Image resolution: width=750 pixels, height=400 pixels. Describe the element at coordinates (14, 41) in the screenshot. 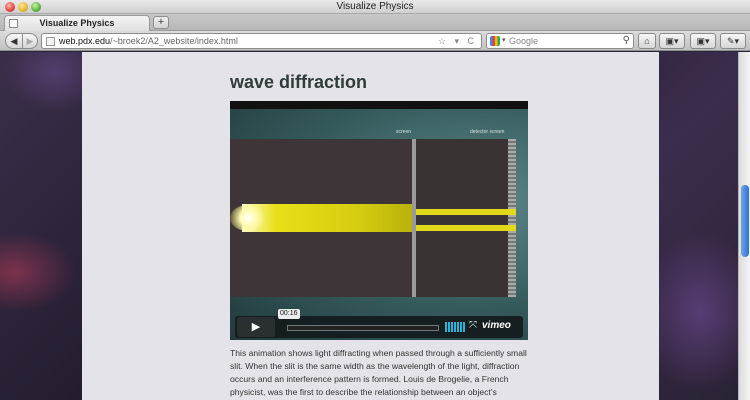

I see `back-button: ◀` at that location.